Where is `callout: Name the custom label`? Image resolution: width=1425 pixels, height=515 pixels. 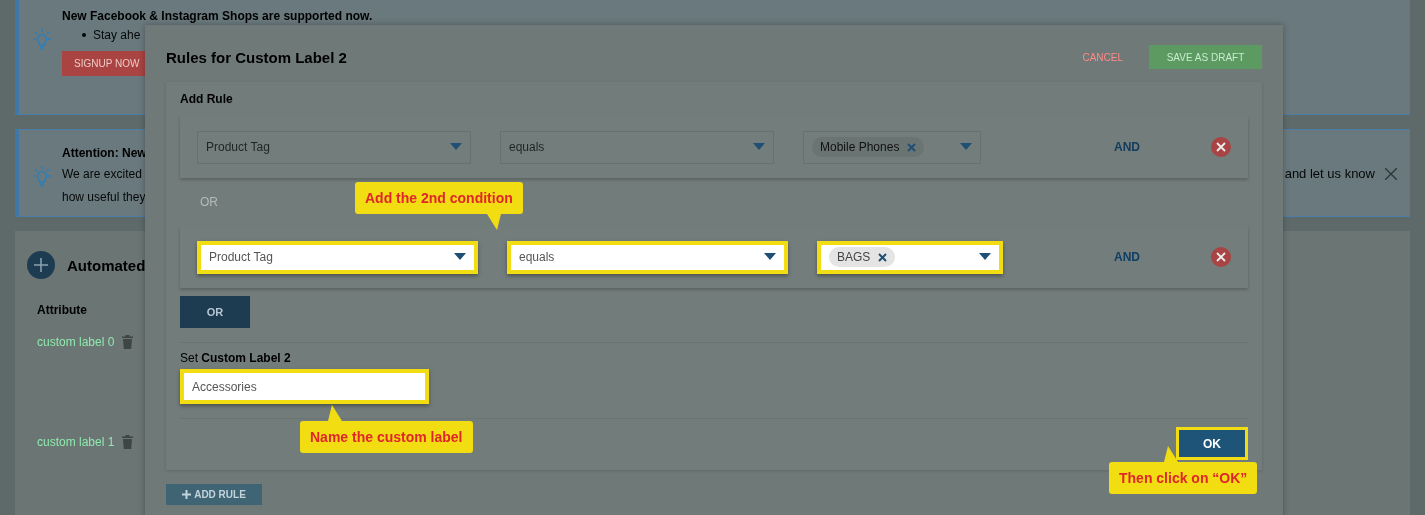 callout: Name the custom label is located at coordinates (386, 437).